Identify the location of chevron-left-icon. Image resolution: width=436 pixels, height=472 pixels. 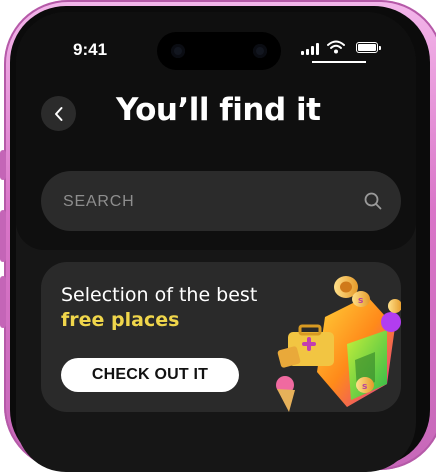
(58, 113).